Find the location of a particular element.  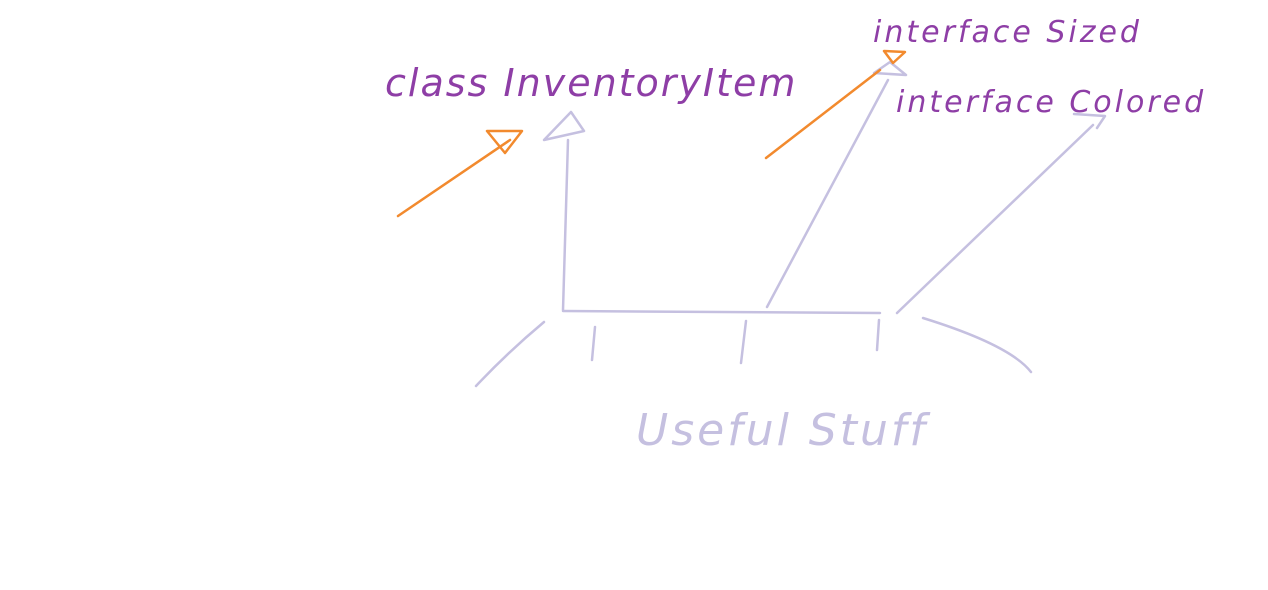

label-interface-colored: interface Colored is located at coordinates (1051, 102).